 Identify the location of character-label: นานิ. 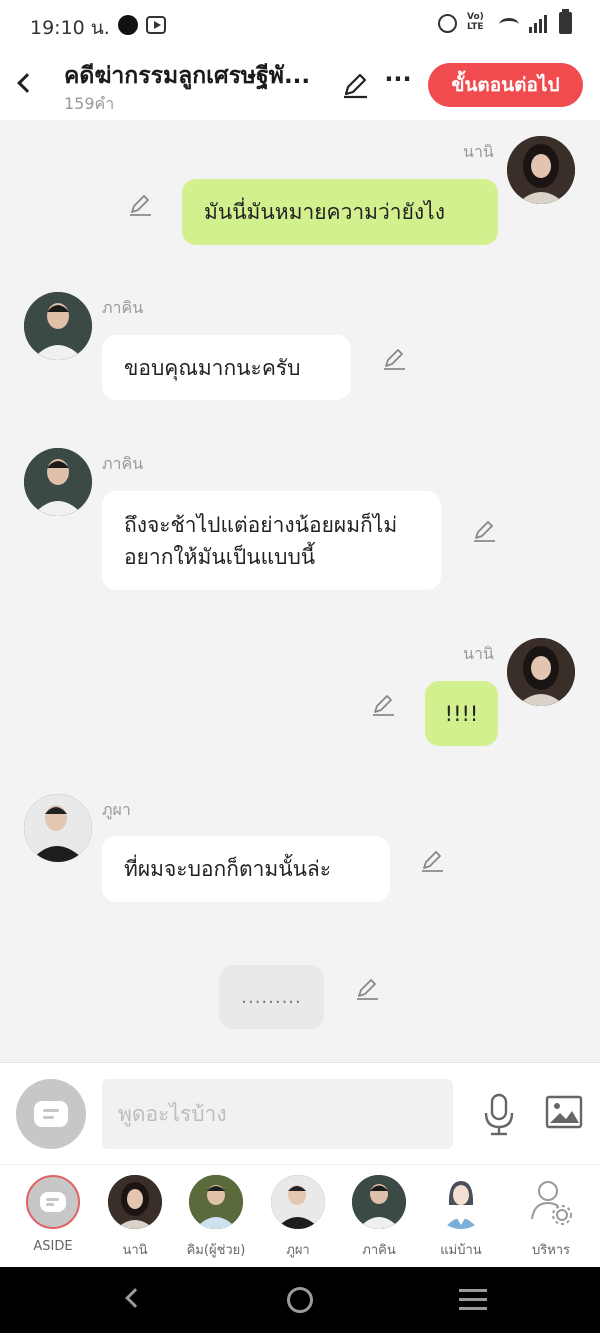
(135, 1250).